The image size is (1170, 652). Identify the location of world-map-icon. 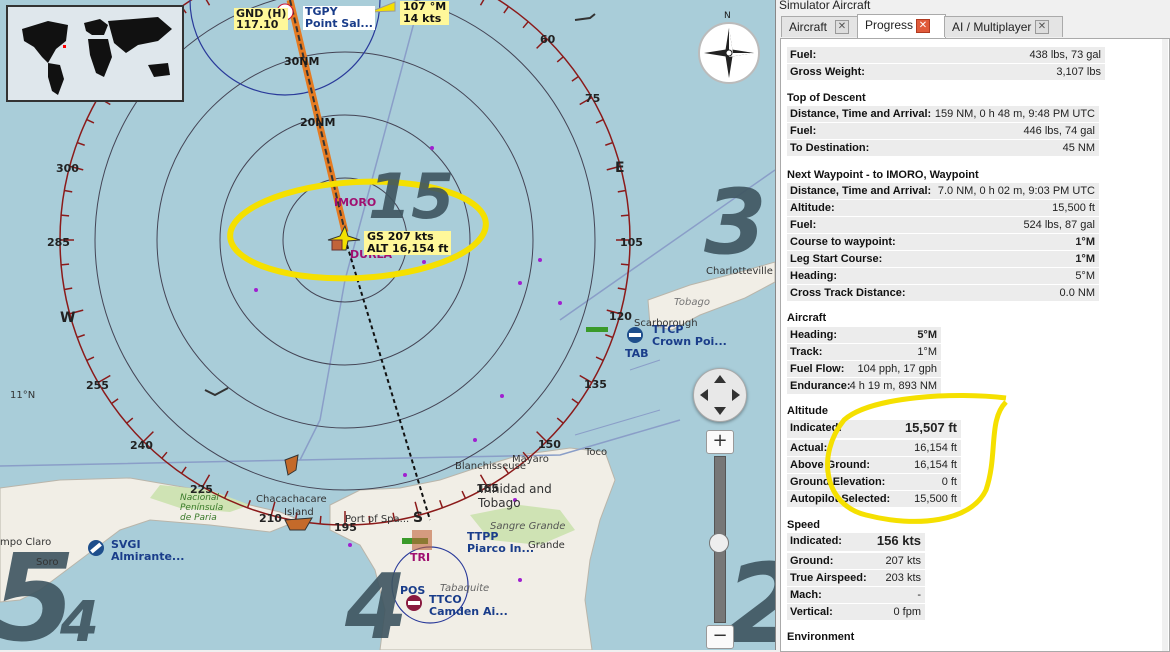
(97, 56).